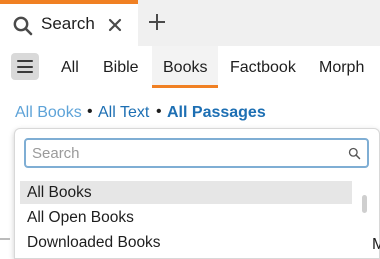  What do you see at coordinates (48, 113) in the screenshot?
I see `filter-all-books: All Books` at bounding box center [48, 113].